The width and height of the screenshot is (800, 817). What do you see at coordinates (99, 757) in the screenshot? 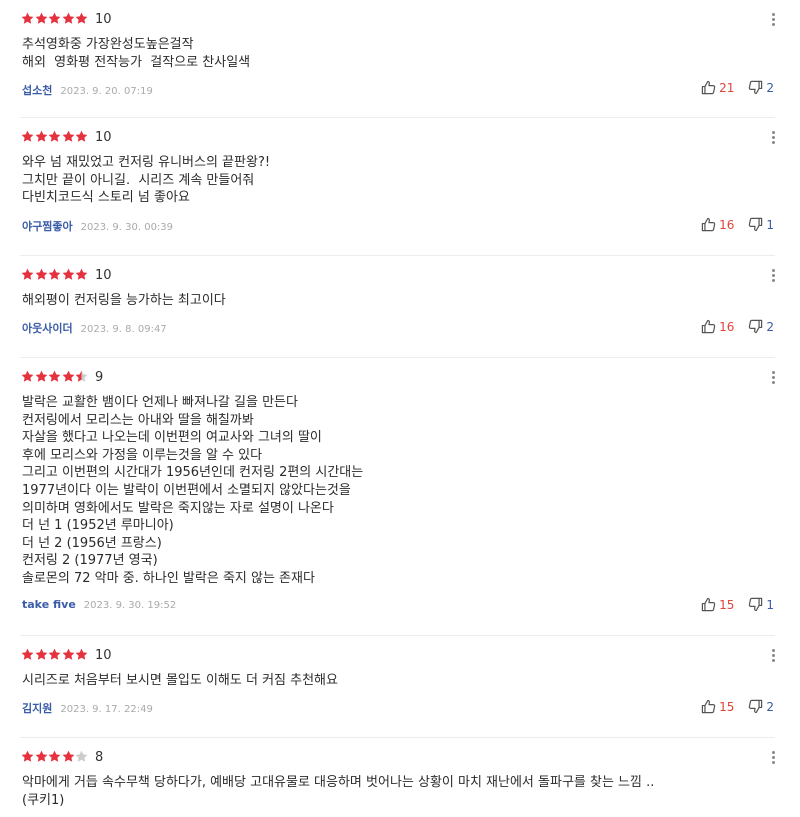
I see `rating-score: 8` at bounding box center [99, 757].